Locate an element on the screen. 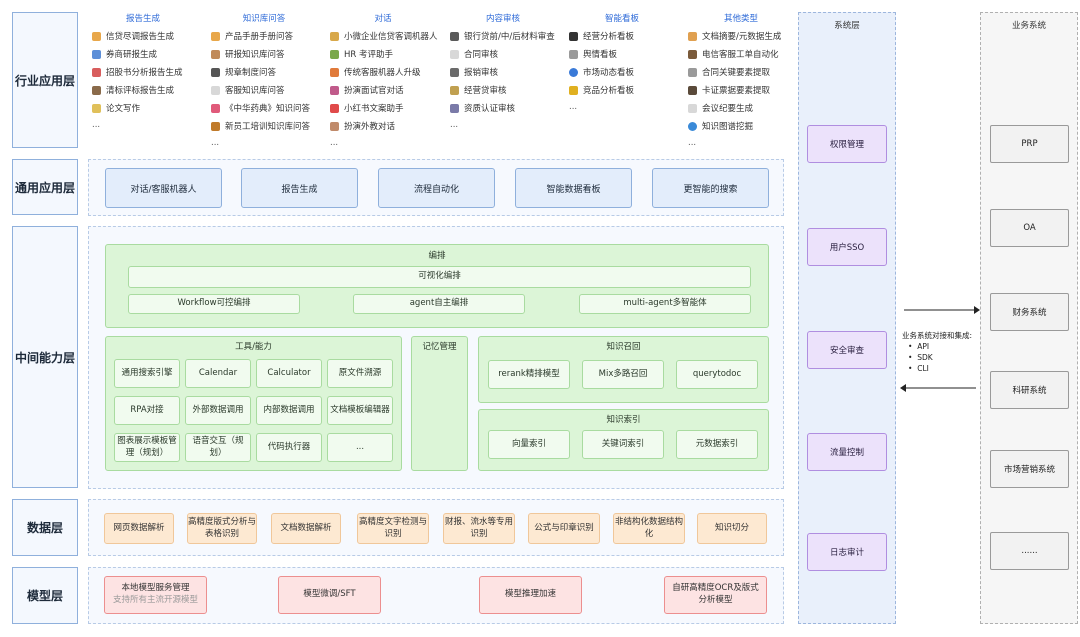 The image size is (1080, 637). integration-title: 业务系统对接和集成: is located at coordinates (937, 335).